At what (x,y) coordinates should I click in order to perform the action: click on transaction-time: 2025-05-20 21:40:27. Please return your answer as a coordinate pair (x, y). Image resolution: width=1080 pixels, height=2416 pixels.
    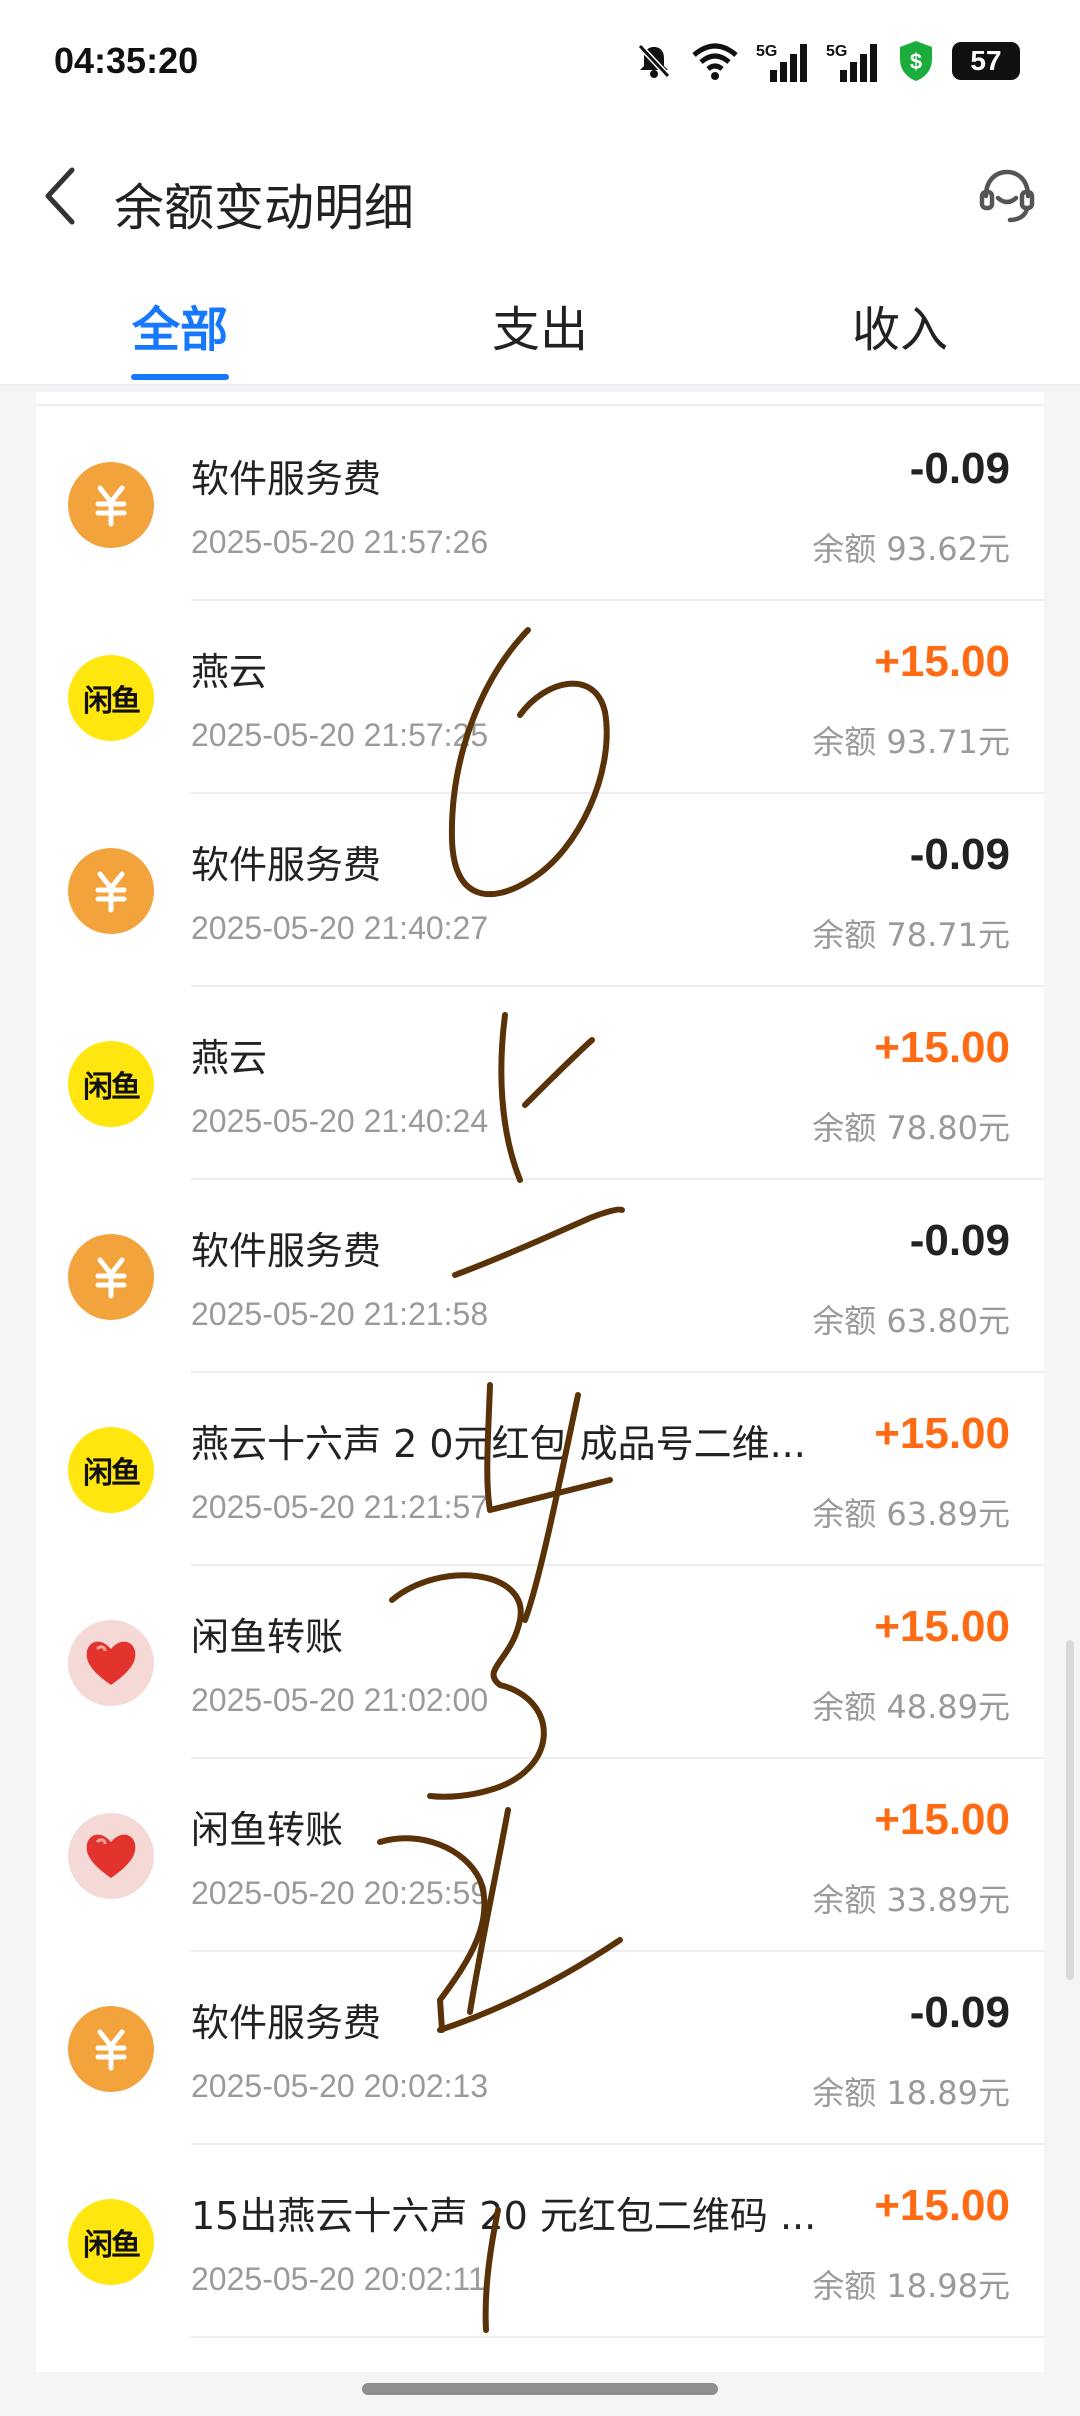
    Looking at the image, I should click on (340, 928).